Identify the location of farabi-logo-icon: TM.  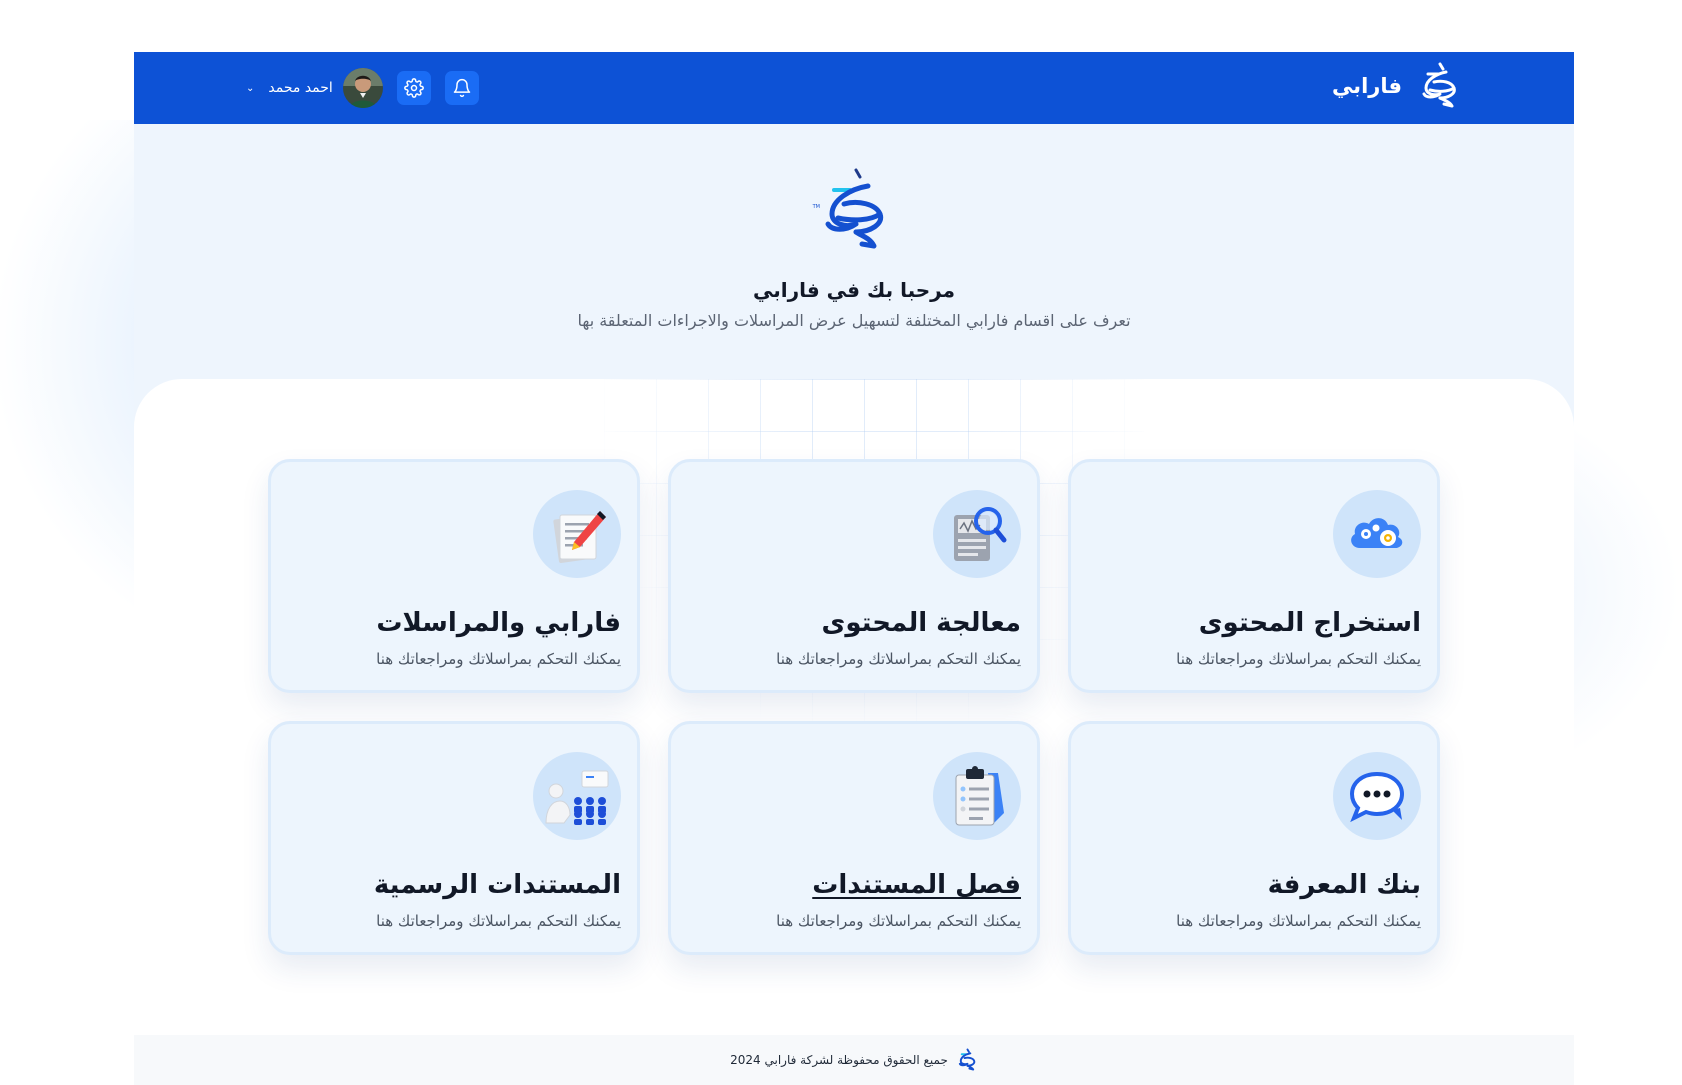
(848, 208).